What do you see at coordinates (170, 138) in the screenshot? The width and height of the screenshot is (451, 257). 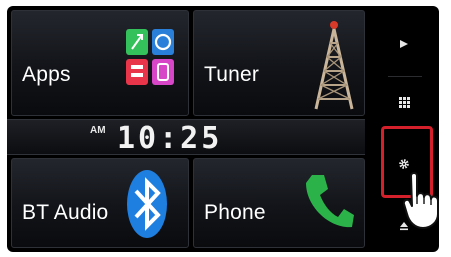 I see `clock-time: 10:25` at bounding box center [170, 138].